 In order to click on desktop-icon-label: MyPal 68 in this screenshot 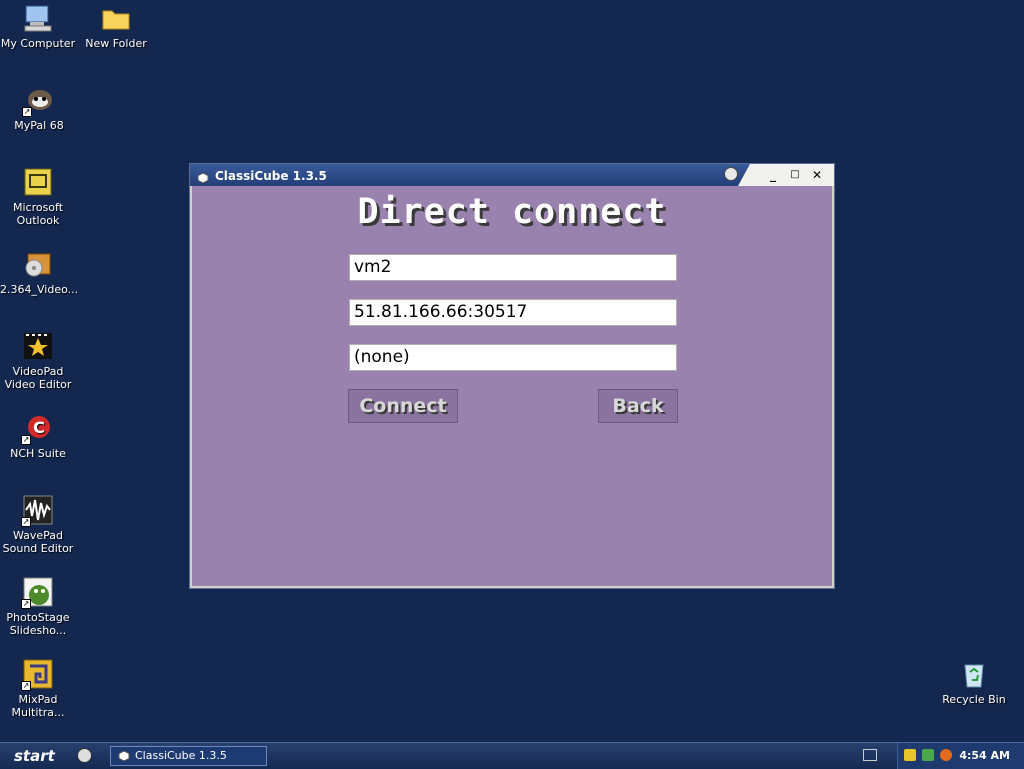, I will do `click(39, 125)`.